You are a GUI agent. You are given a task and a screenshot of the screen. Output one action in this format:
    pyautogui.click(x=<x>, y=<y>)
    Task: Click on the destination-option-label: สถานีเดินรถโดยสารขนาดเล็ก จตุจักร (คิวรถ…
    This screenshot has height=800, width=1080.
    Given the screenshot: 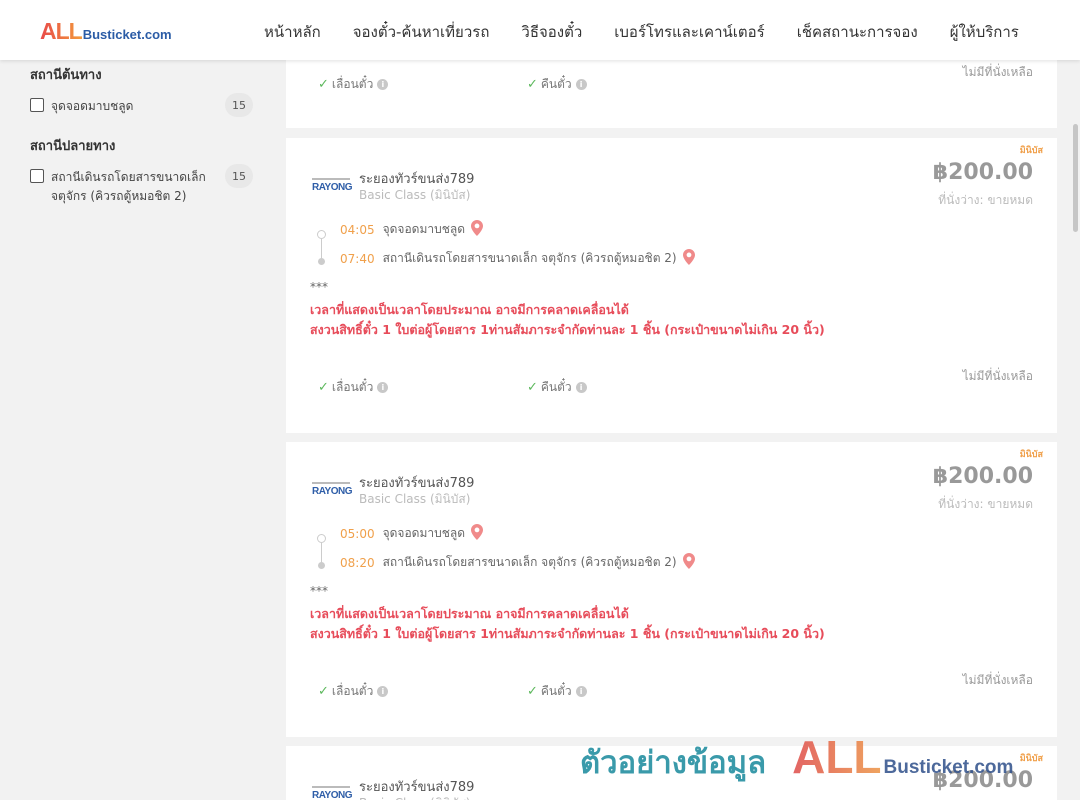 What is the action you would take?
    pyautogui.click(x=128, y=186)
    